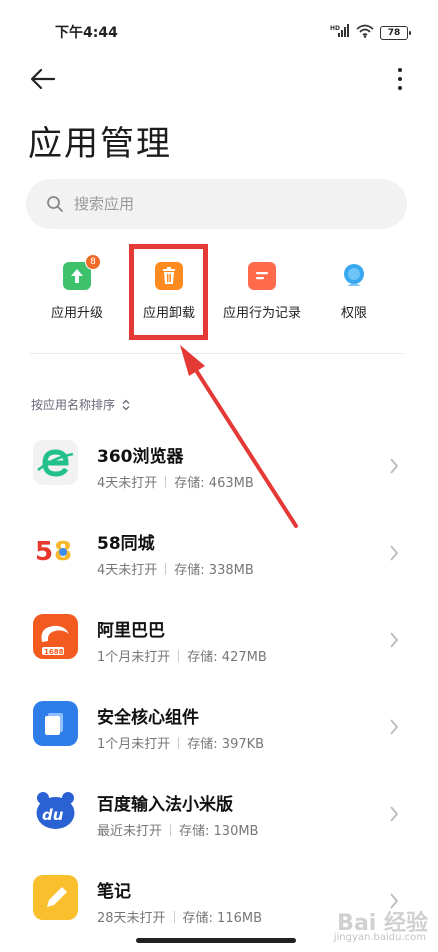 Image resolution: width=438 pixels, height=952 pixels. Describe the element at coordinates (353, 313) in the screenshot. I see `tool-label: 权限` at that location.